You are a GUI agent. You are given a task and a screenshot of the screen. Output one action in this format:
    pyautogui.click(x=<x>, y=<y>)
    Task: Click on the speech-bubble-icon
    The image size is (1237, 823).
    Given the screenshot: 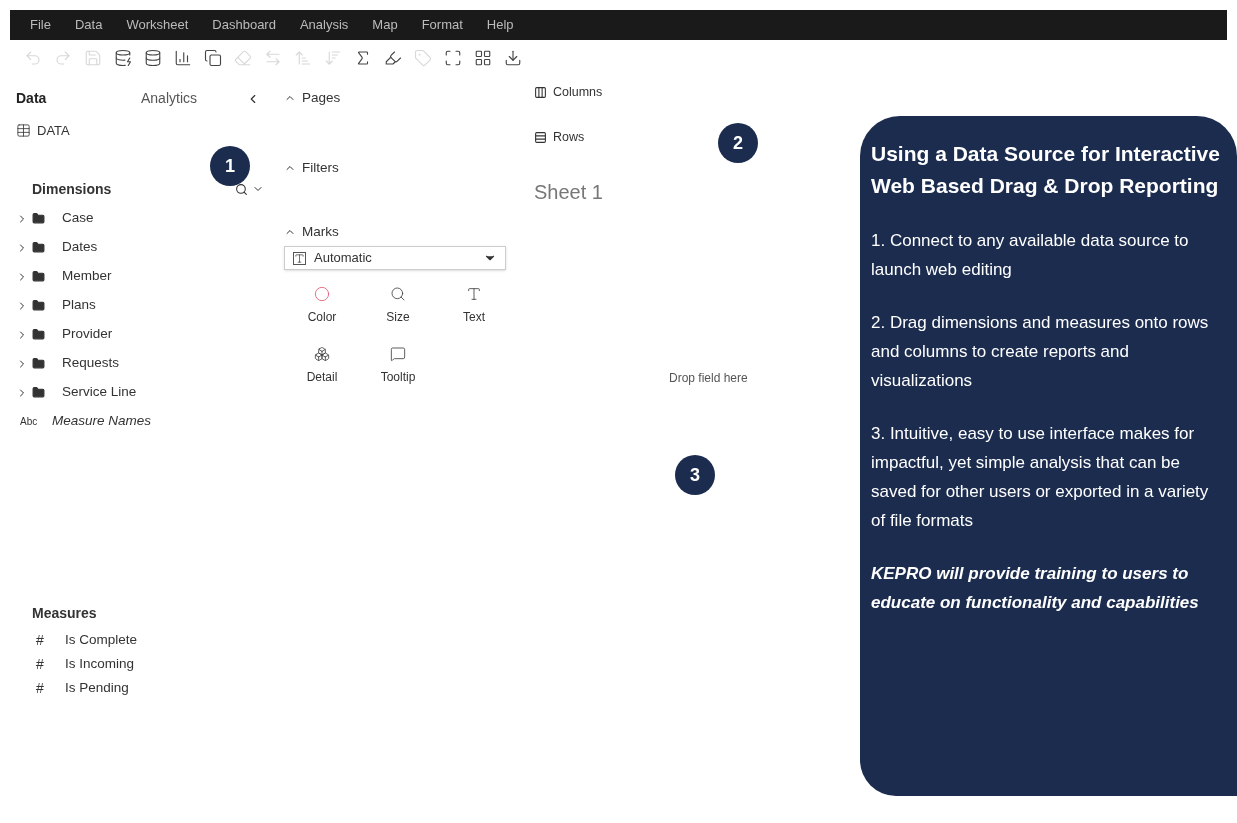 What is the action you would take?
    pyautogui.click(x=398, y=354)
    